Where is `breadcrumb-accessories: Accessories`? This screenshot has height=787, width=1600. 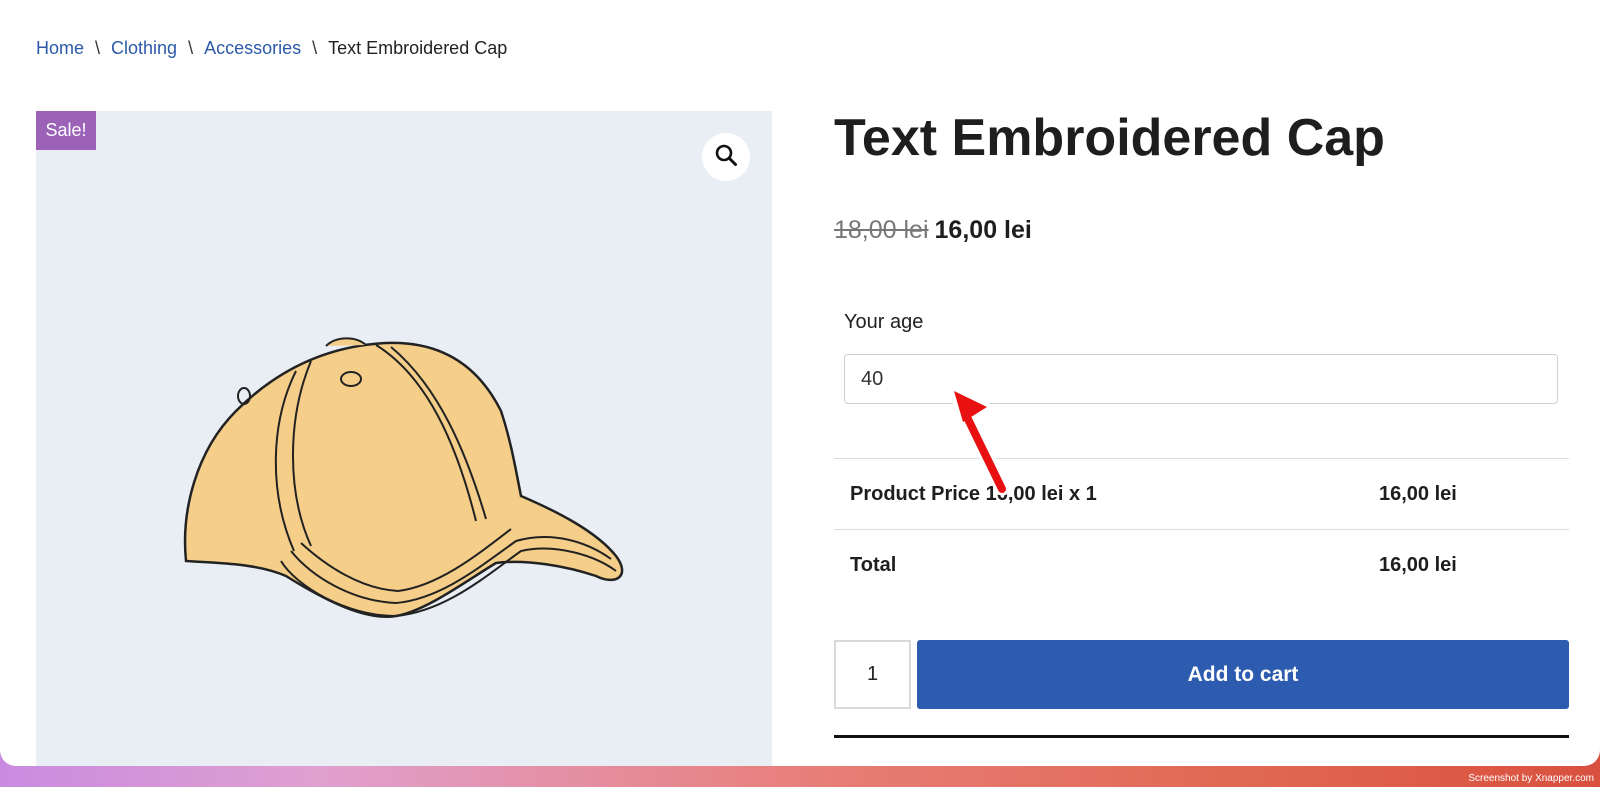
breadcrumb-accessories: Accessories is located at coordinates (252, 48).